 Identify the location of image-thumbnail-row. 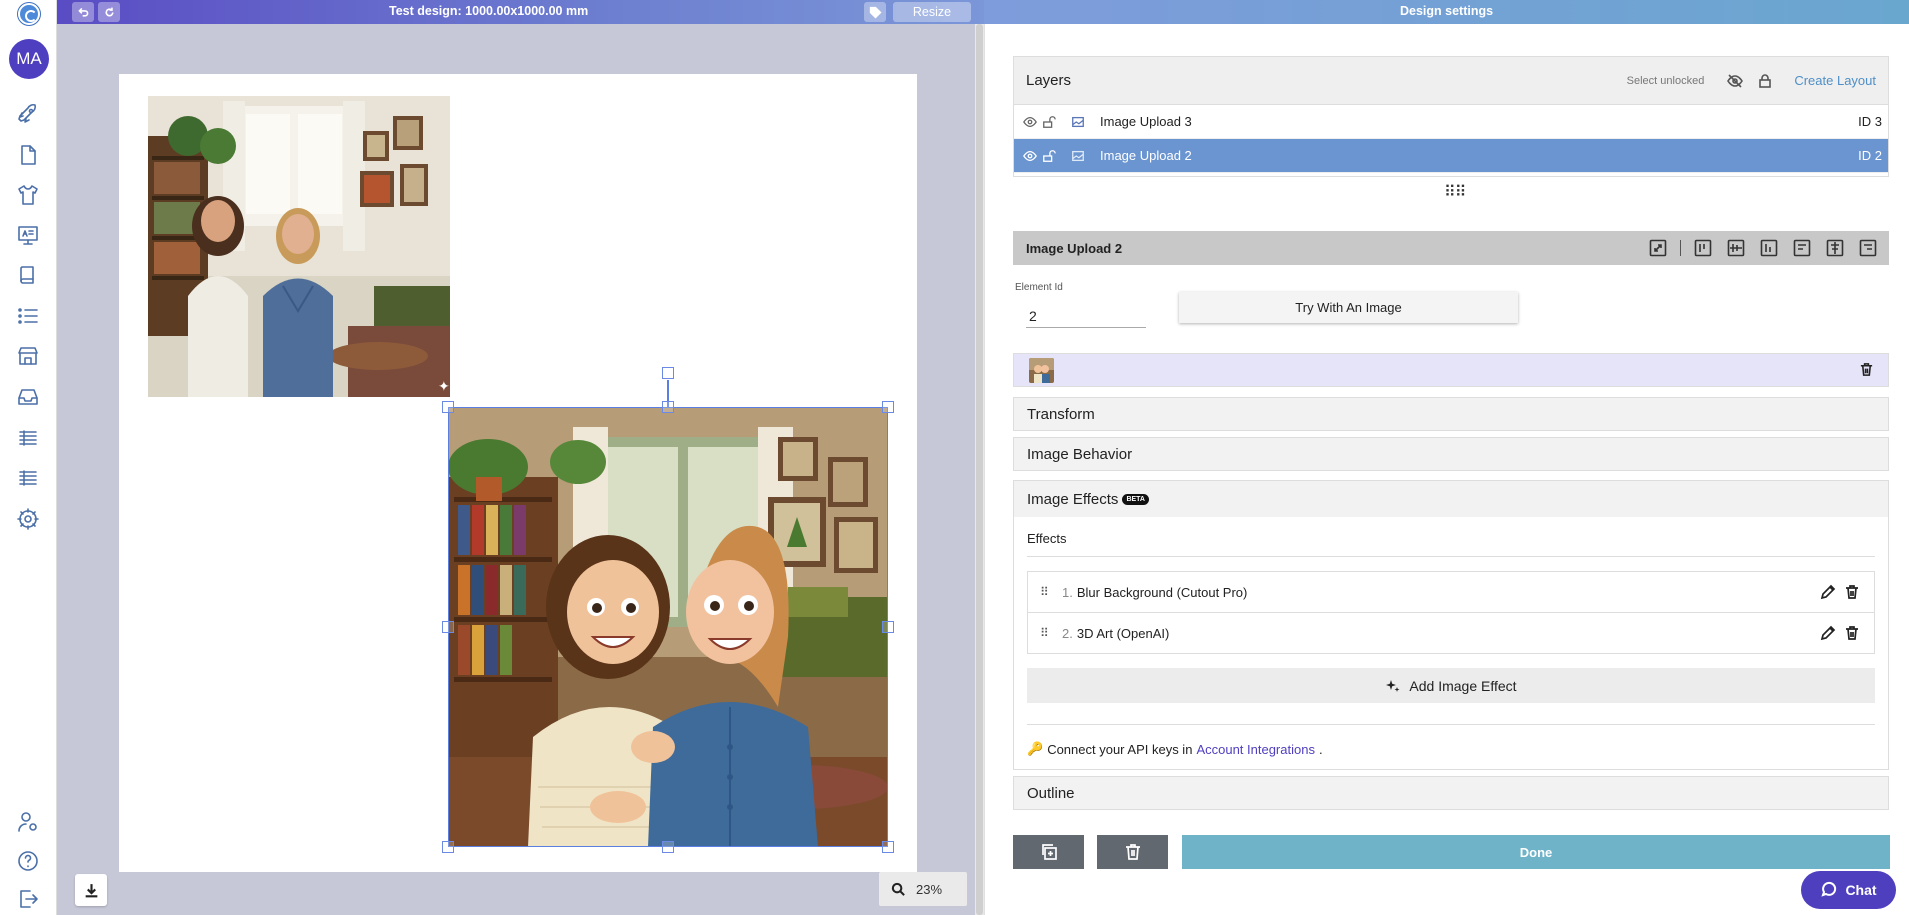
(1451, 370).